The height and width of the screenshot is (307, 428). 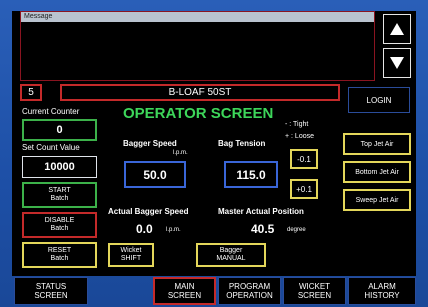 What do you see at coordinates (59, 258) in the screenshot?
I see `reset-batch-line2: Batch` at bounding box center [59, 258].